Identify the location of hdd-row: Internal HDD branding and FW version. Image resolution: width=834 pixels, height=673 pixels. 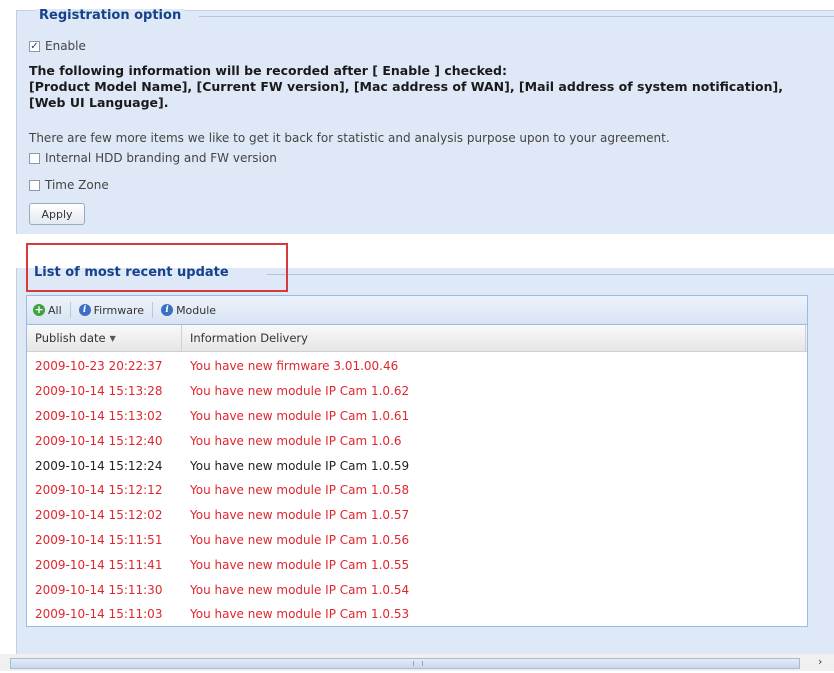
(153, 158).